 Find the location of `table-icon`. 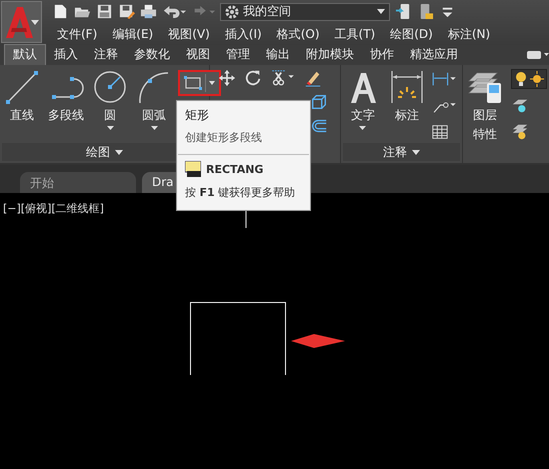

table-icon is located at coordinates (439, 132).